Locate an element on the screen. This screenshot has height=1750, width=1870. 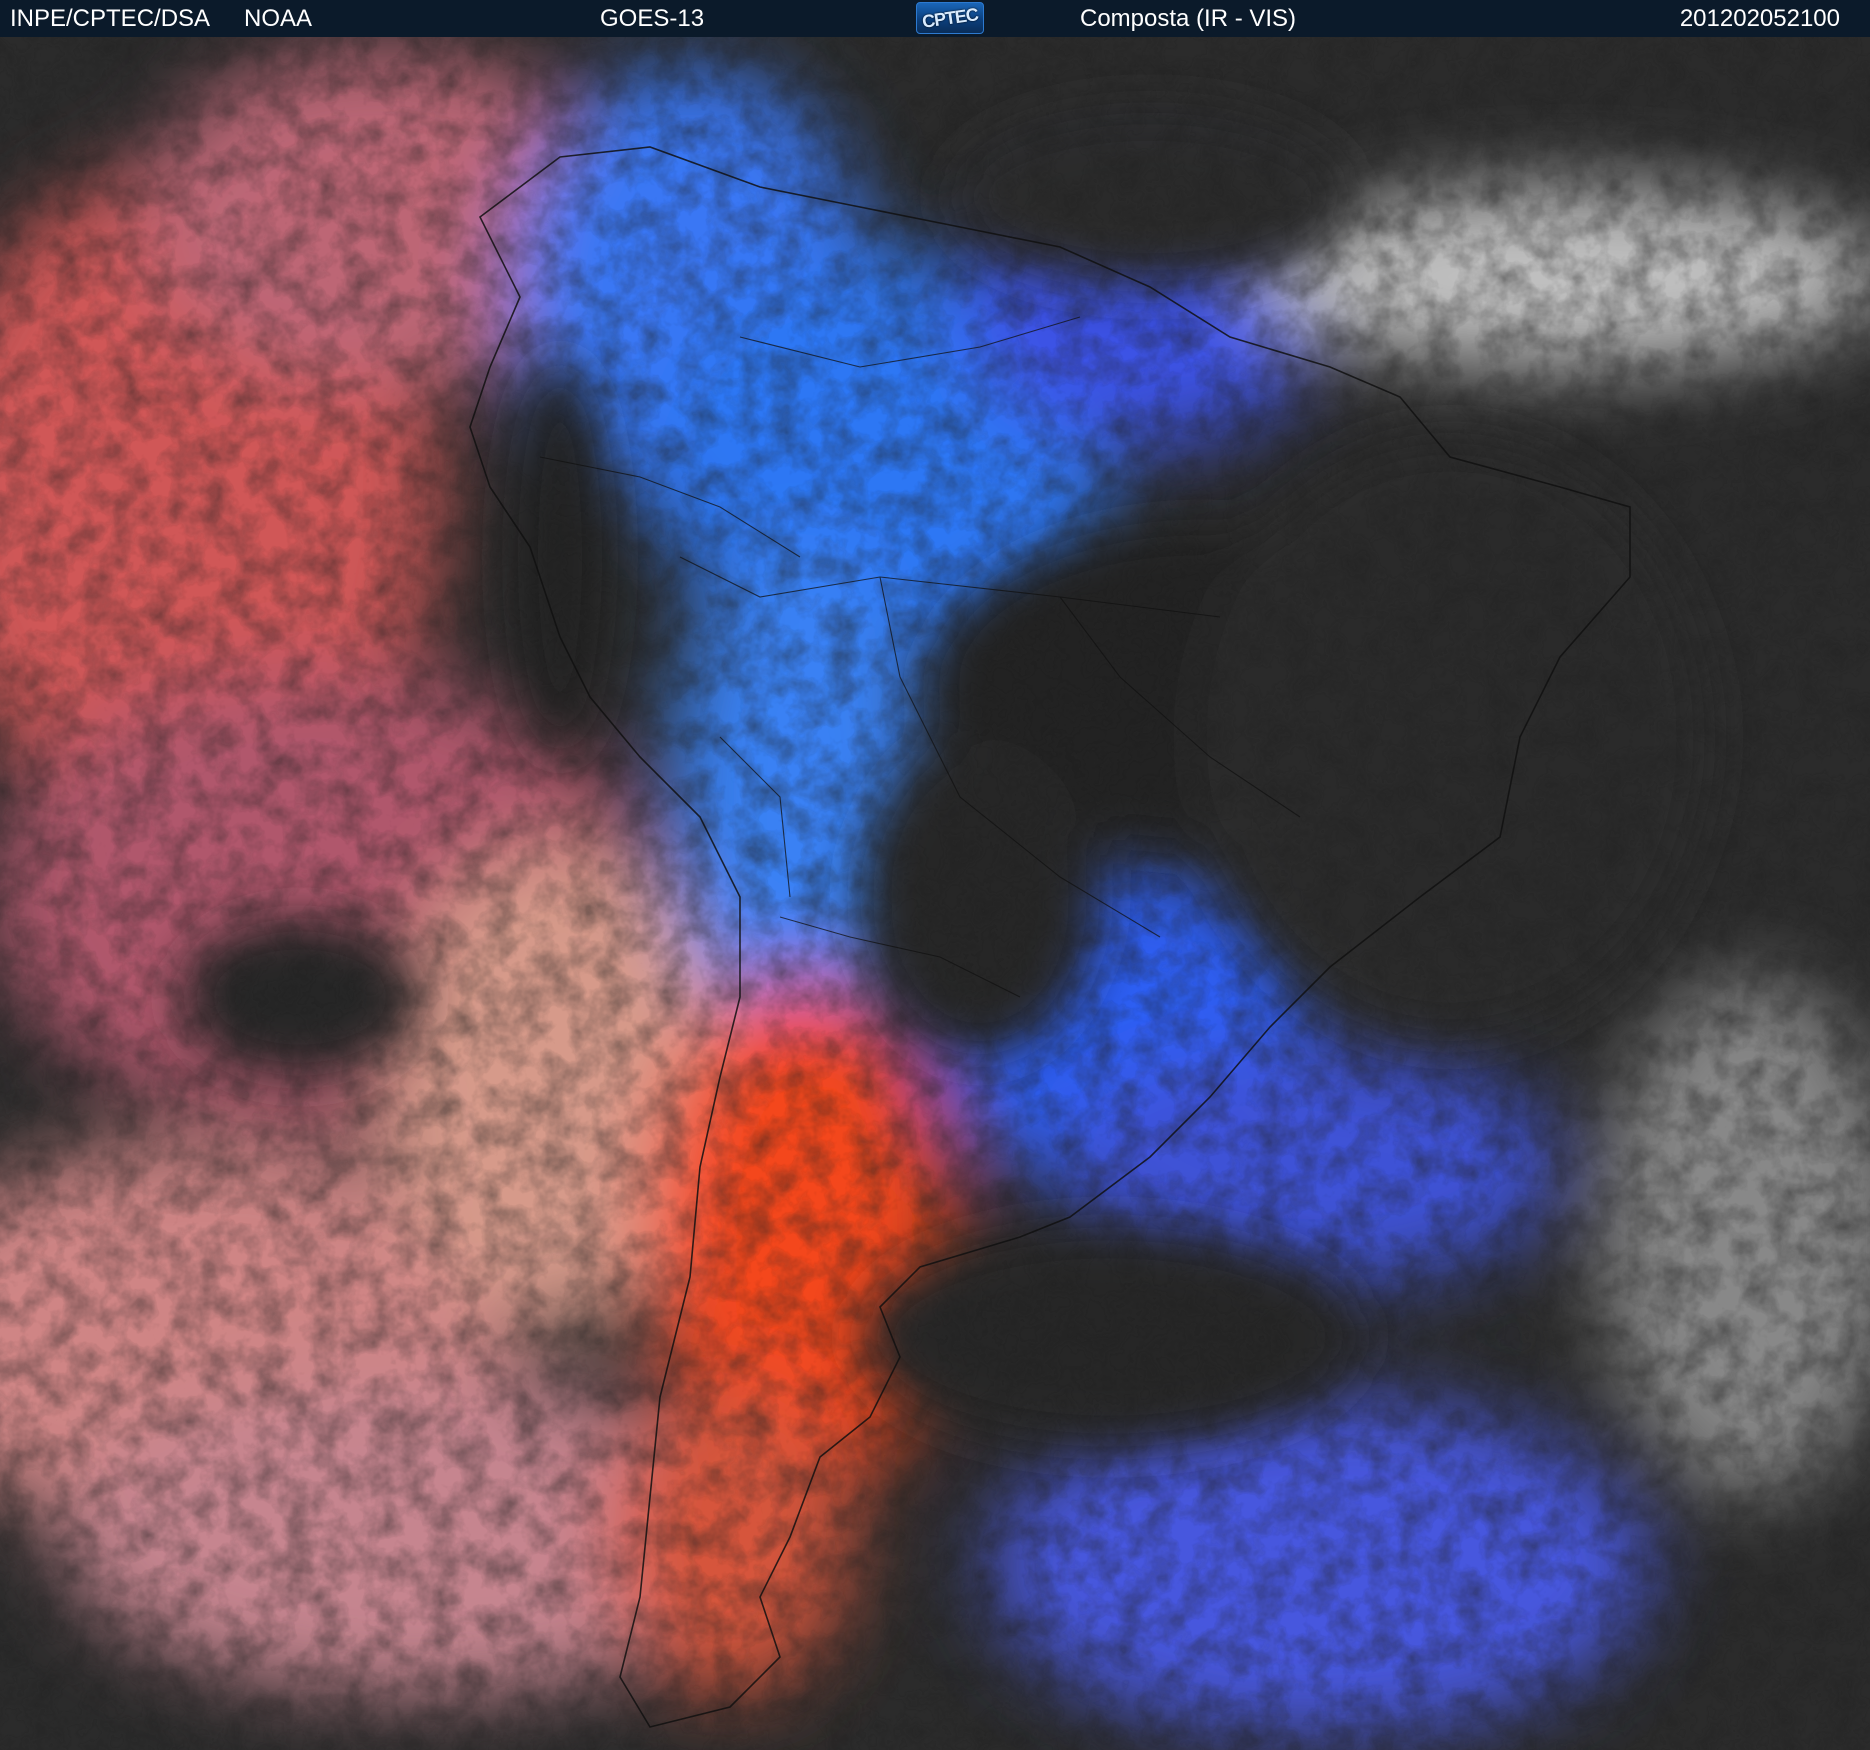
timestamp-label: 201202052100 is located at coordinates (1759, 18).